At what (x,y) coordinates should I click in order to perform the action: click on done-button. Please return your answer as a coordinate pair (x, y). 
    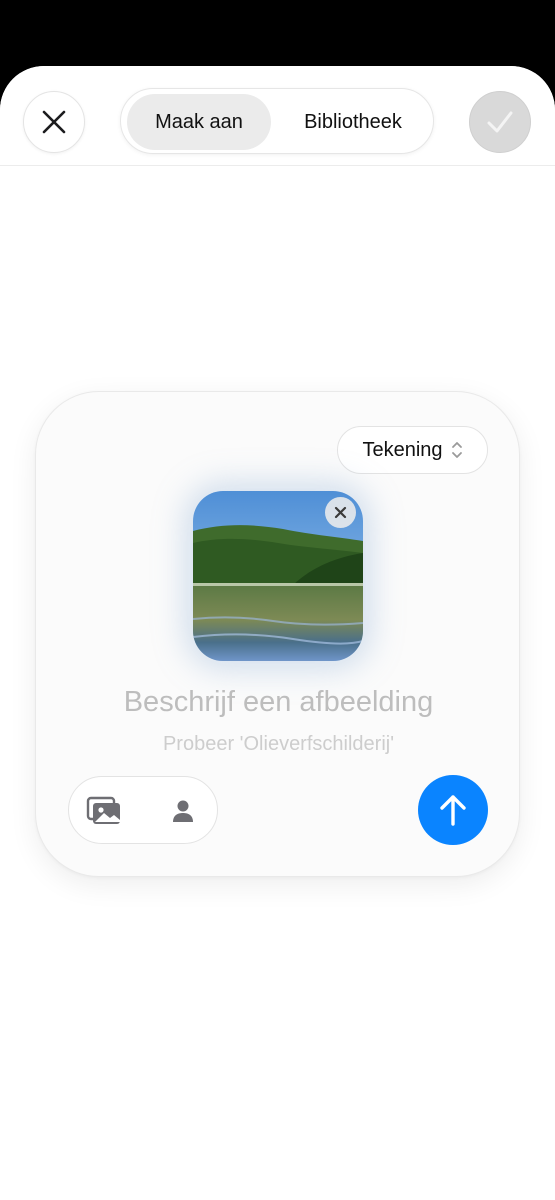
    Looking at the image, I should click on (500, 122).